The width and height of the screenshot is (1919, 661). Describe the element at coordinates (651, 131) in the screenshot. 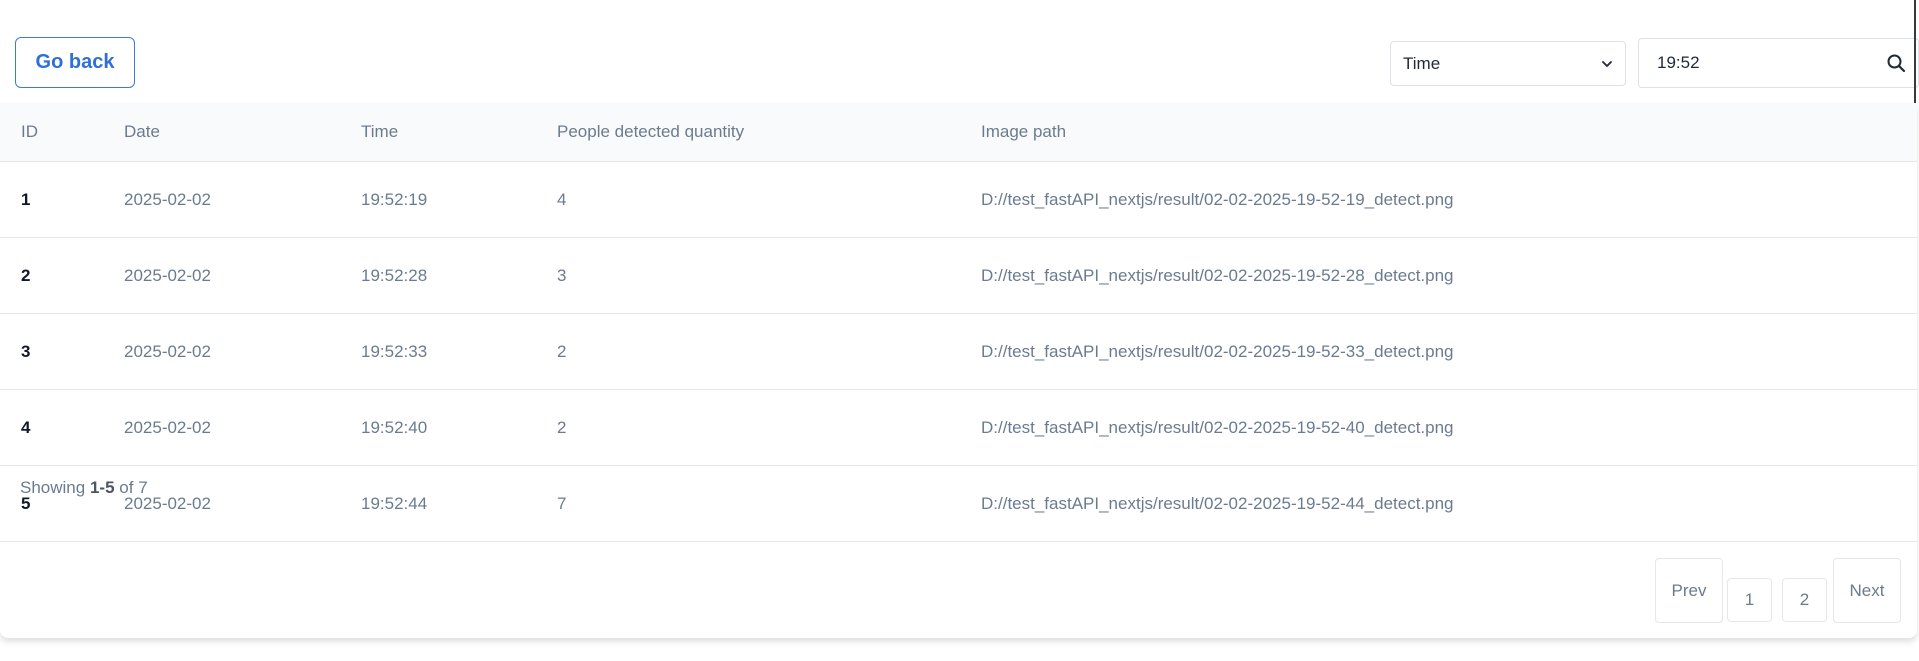

I see `column-header-quantity: People detected quantity` at that location.